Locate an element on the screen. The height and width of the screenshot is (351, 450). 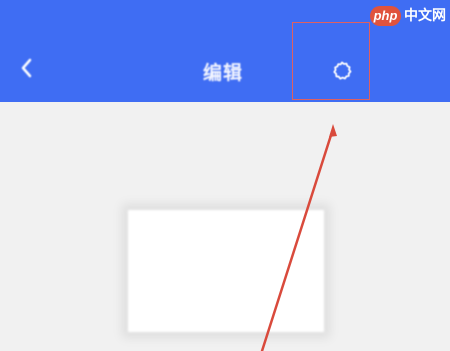
watermark-site-name: 中文网 is located at coordinates (425, 16).